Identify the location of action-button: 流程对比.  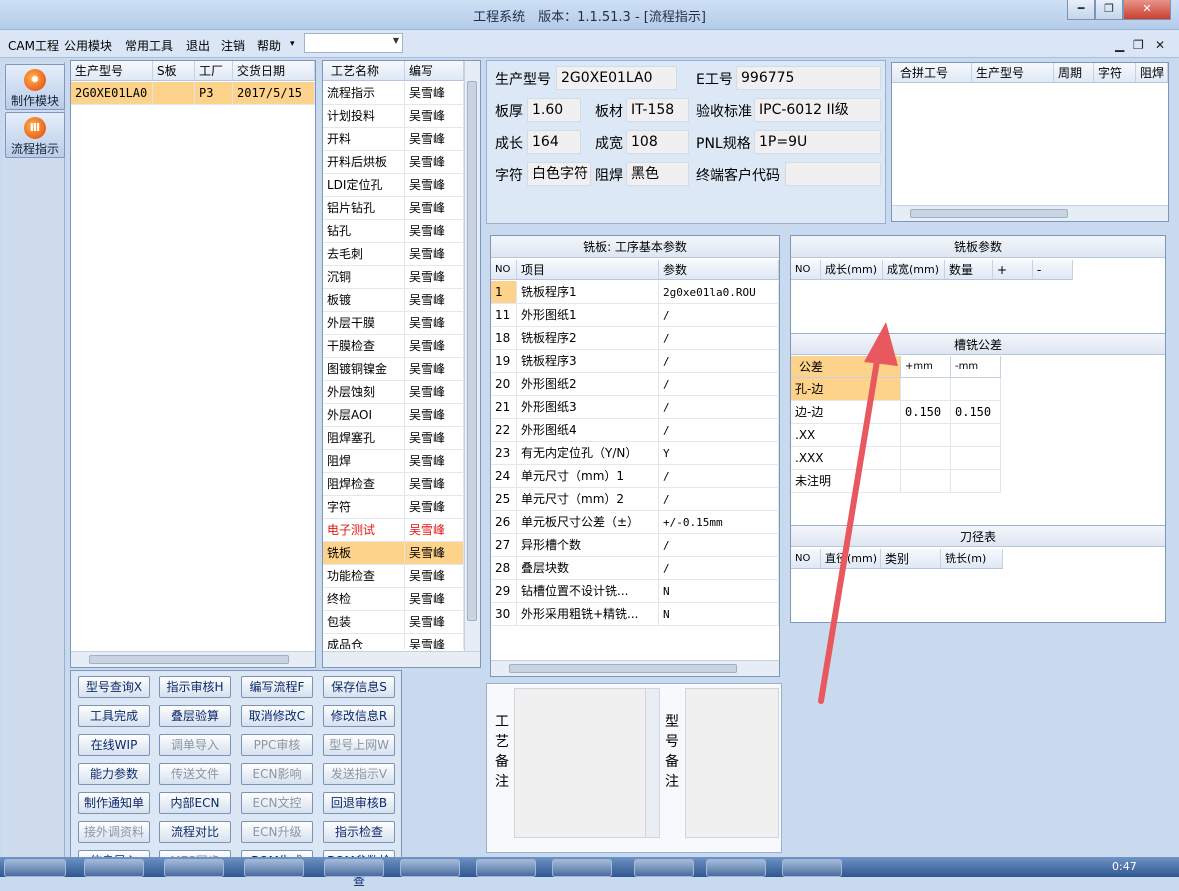
(195, 832).